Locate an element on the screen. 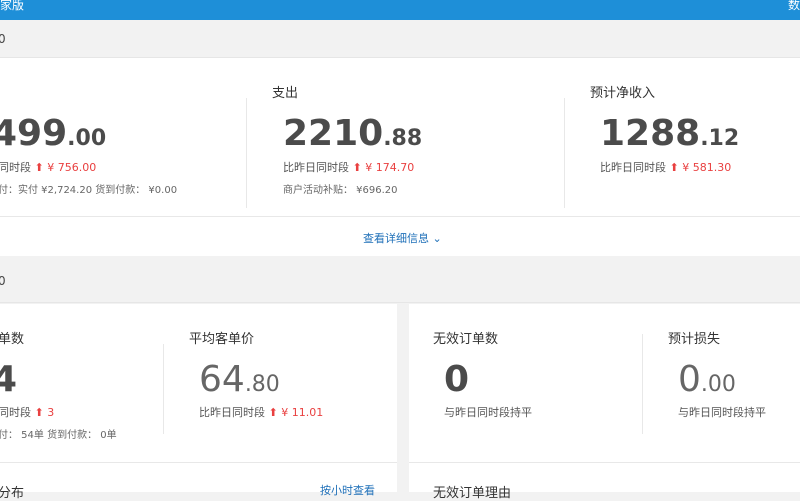 The height and width of the screenshot is (501, 800). top-bar-right-text: 数 is located at coordinates (794, 5).